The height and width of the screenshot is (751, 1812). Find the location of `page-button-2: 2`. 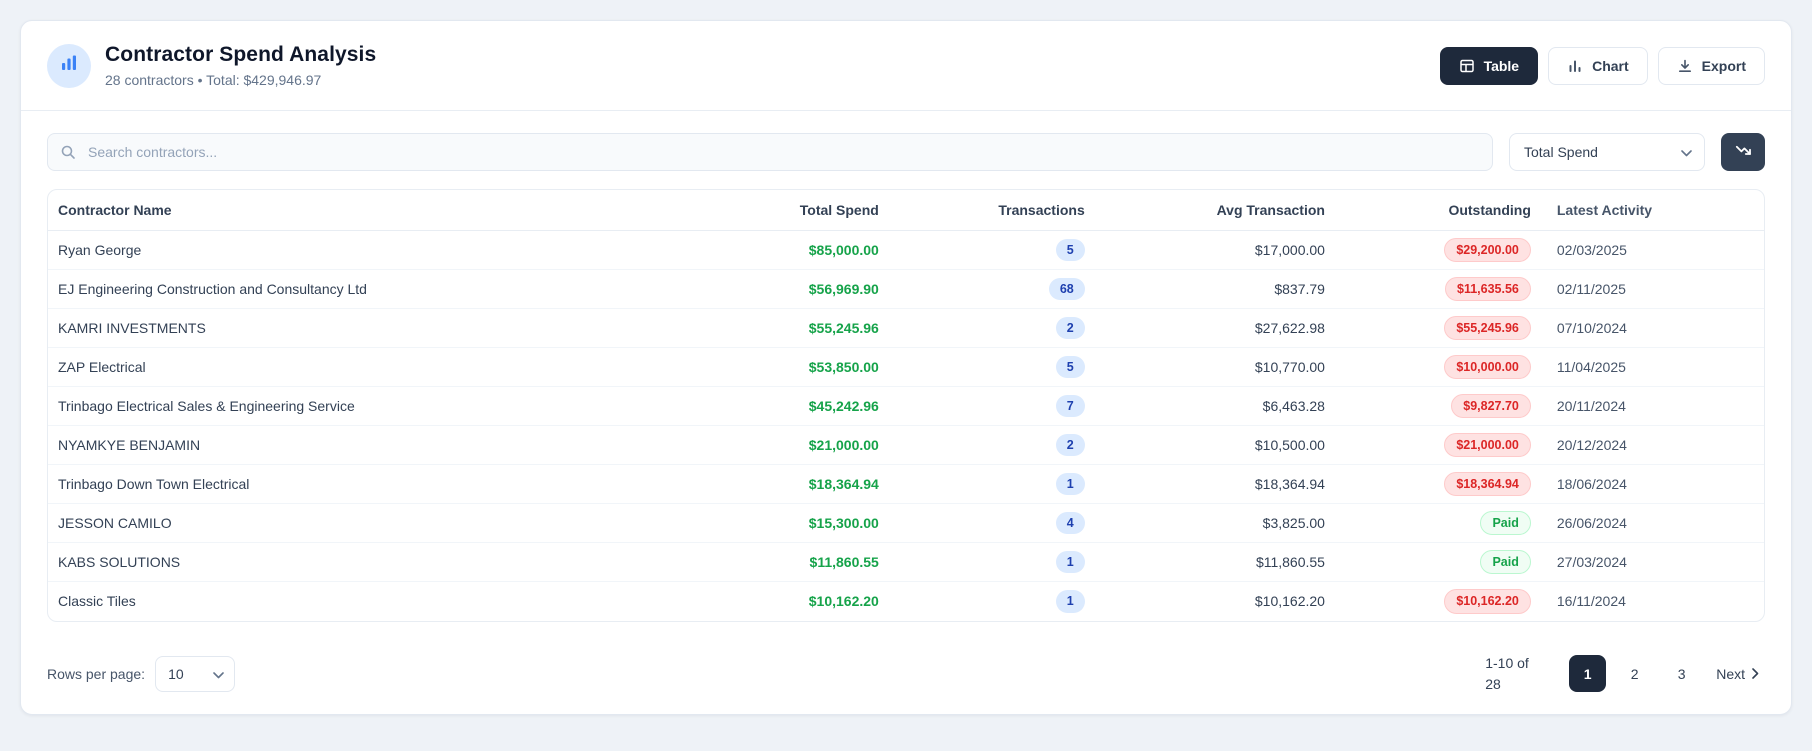

page-button-2: 2 is located at coordinates (1634, 673).